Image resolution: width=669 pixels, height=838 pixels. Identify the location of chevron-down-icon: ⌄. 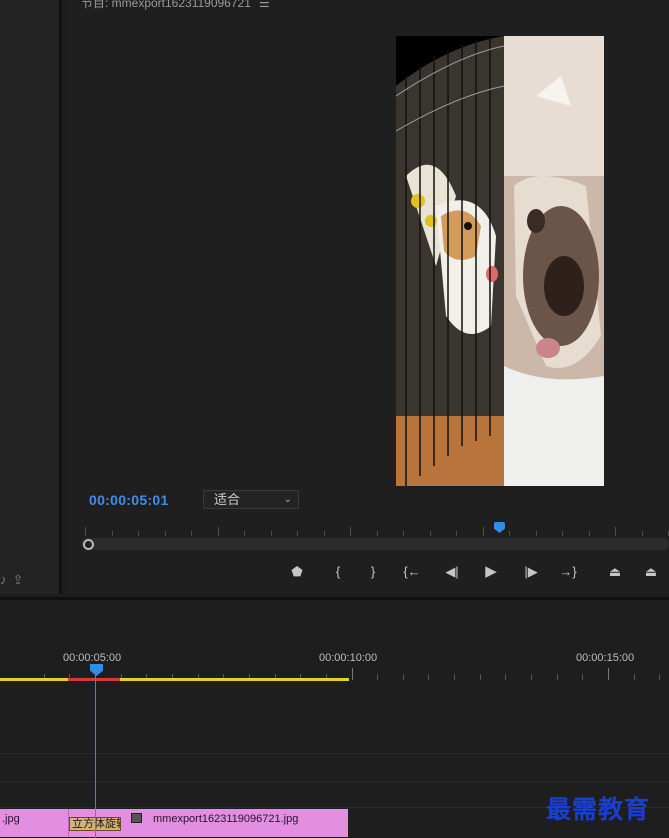
(287, 499).